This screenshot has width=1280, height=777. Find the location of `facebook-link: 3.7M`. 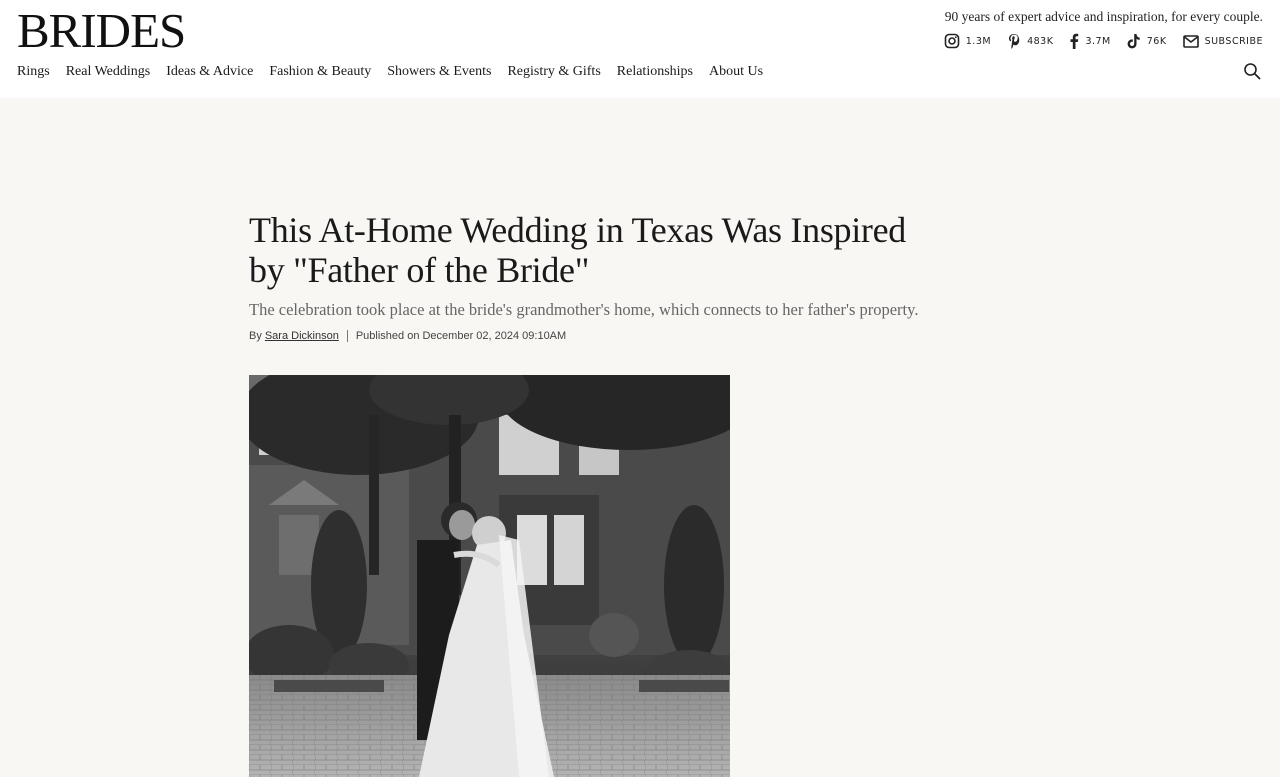

facebook-link: 3.7M is located at coordinates (1089, 41).